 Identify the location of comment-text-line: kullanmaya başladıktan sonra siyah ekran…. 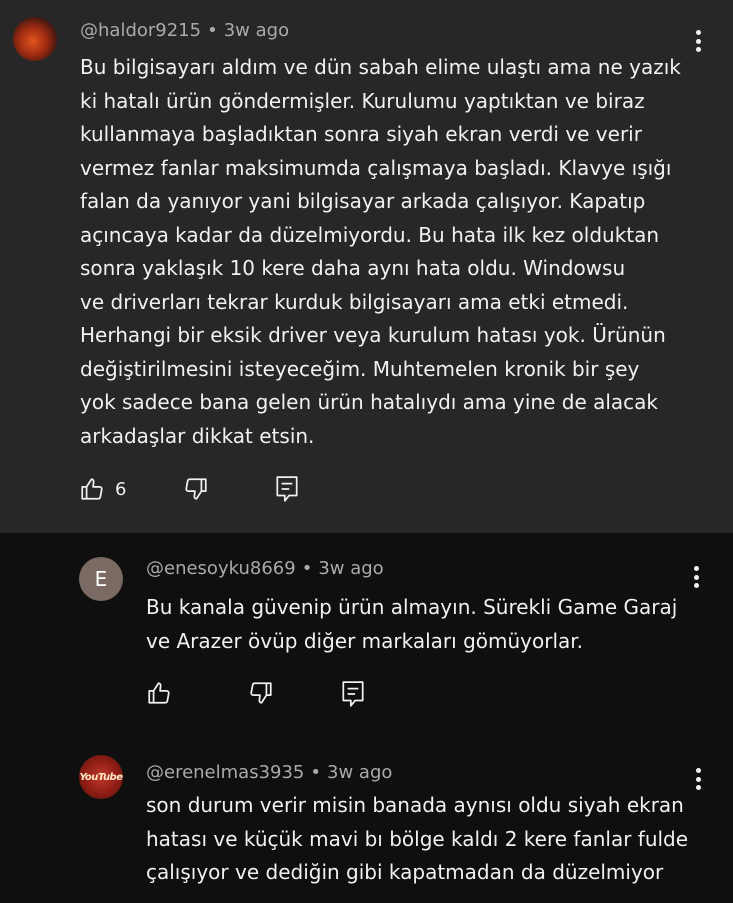
(361, 134).